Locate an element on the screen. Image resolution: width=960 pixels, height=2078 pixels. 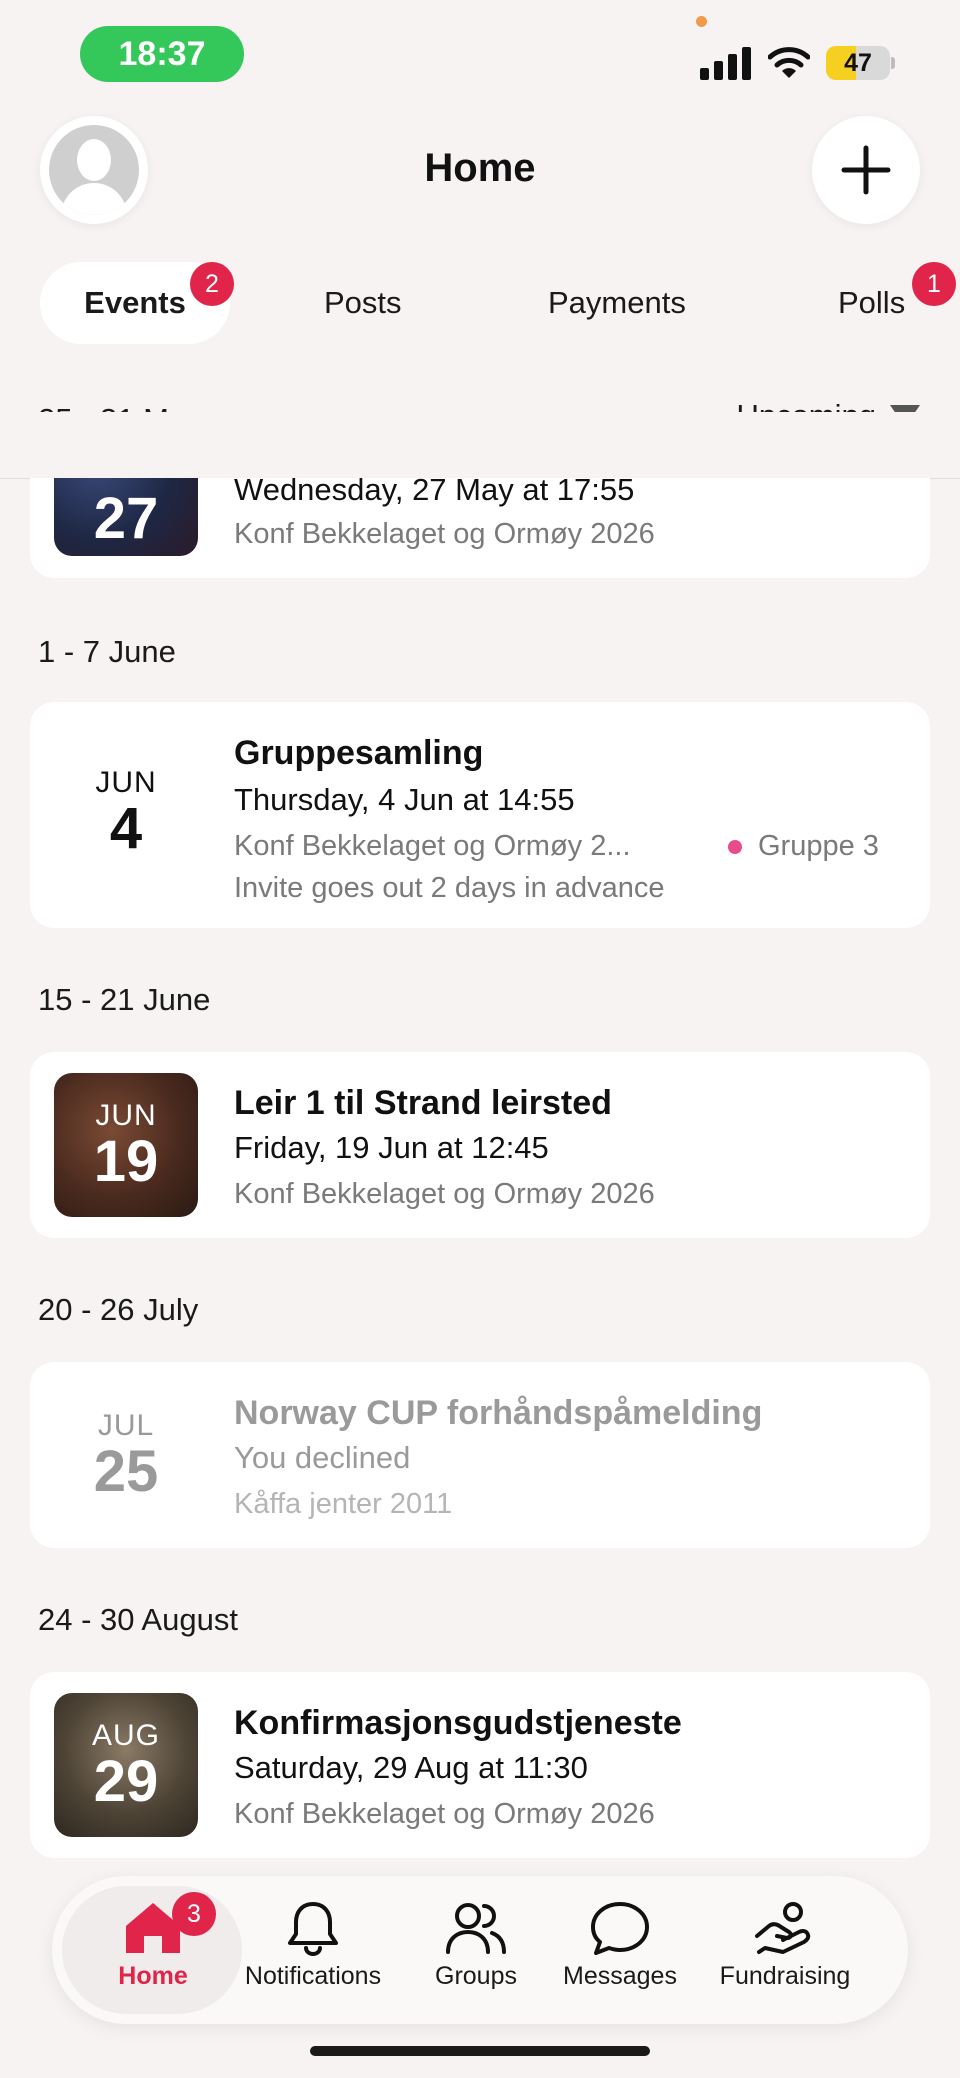
tab-events-badge: 2 is located at coordinates (212, 284).